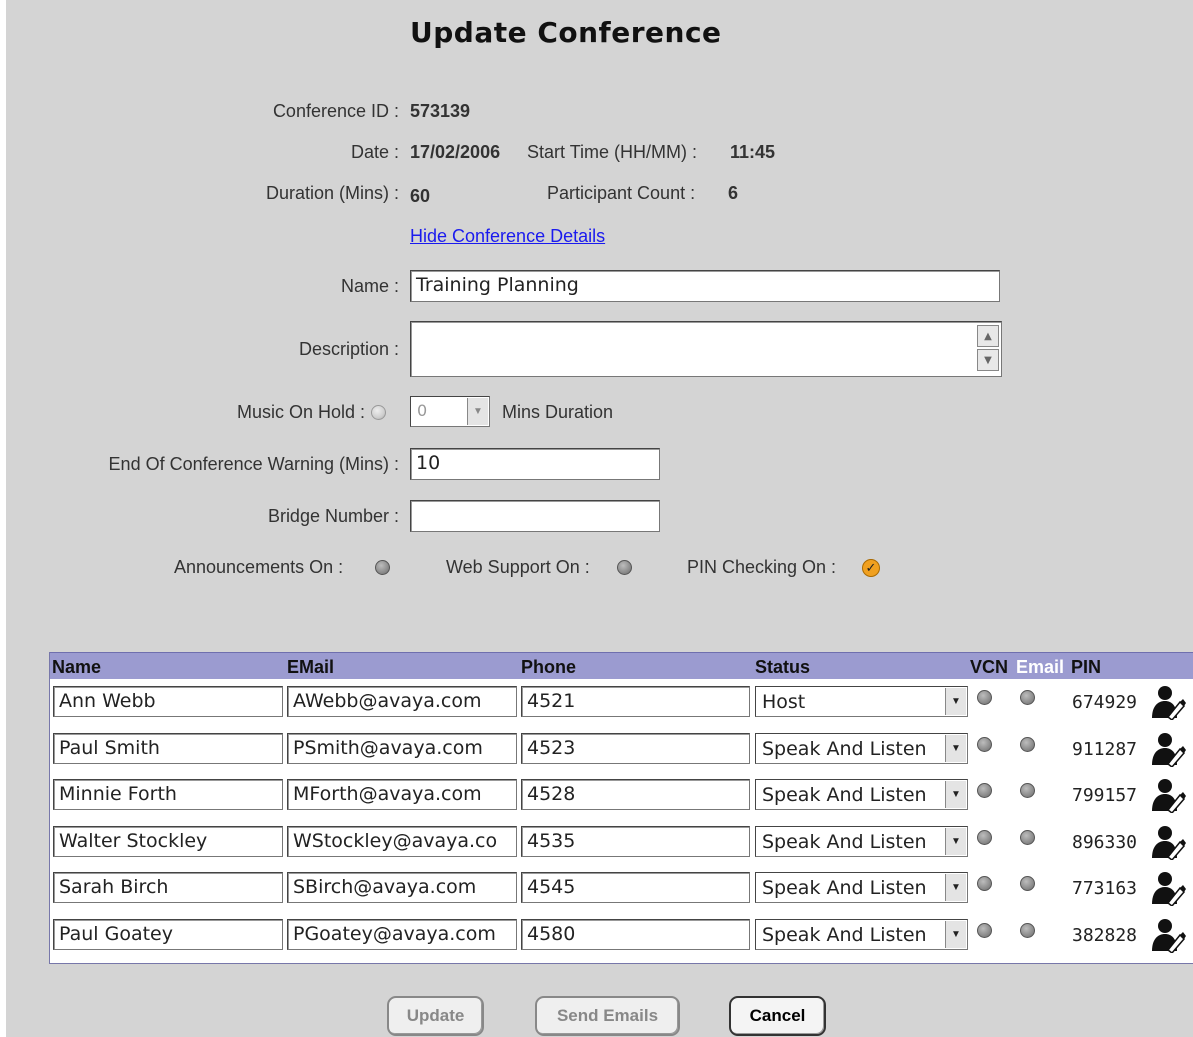  I want to click on description-label: Description :, so click(348, 349).